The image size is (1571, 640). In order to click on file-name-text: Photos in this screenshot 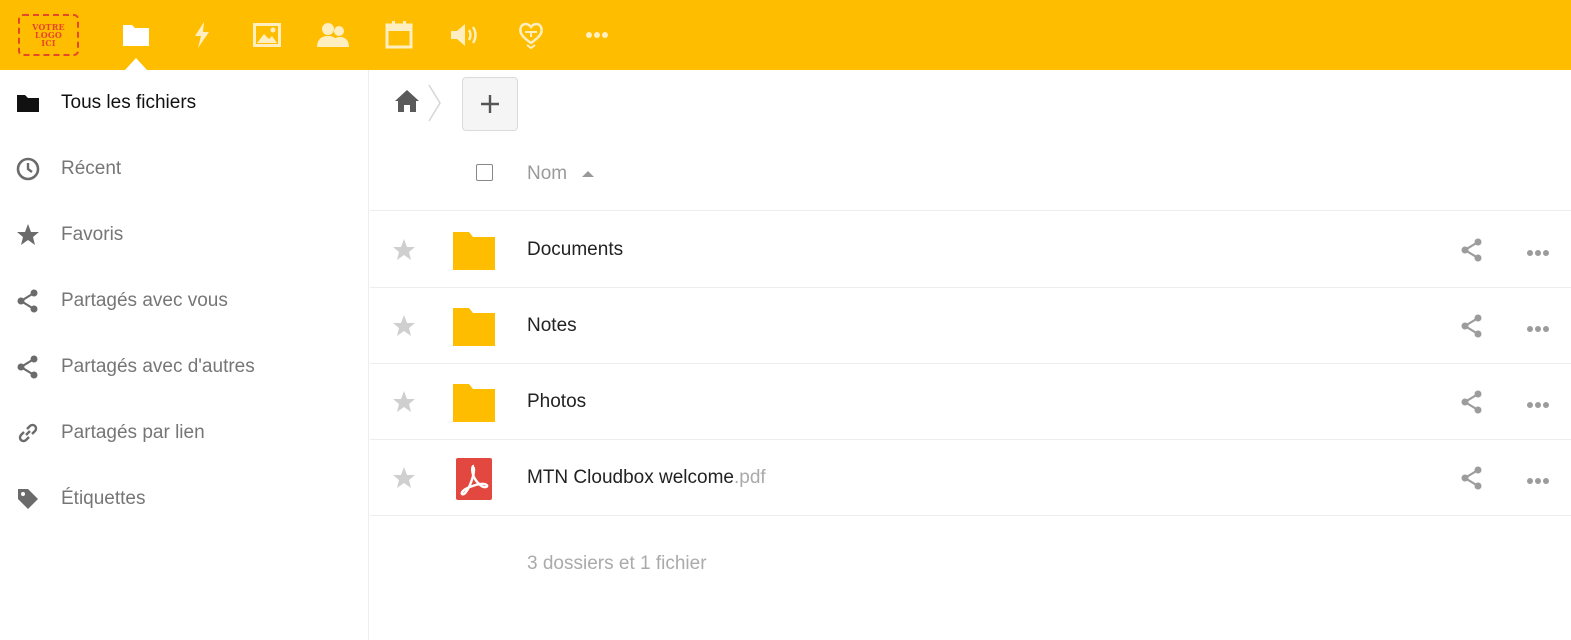, I will do `click(557, 401)`.